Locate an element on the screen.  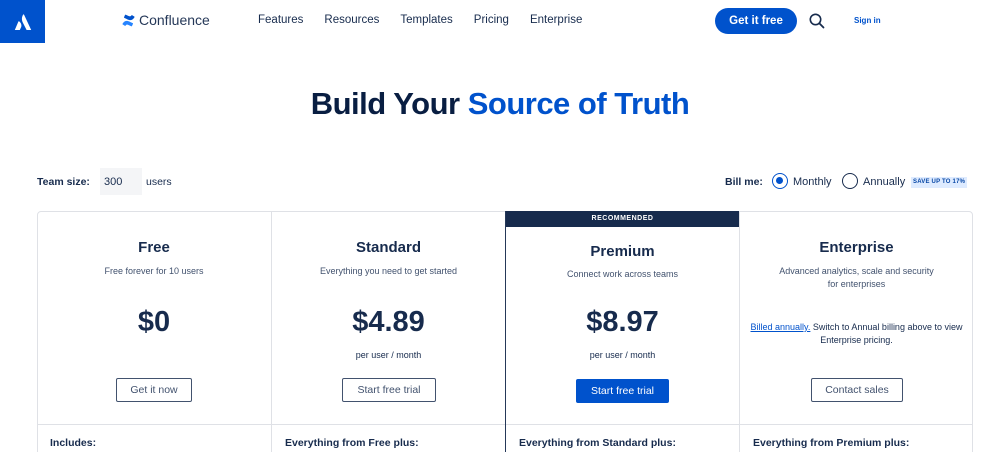
contact-sales-button: Contact sales is located at coordinates (857, 390).